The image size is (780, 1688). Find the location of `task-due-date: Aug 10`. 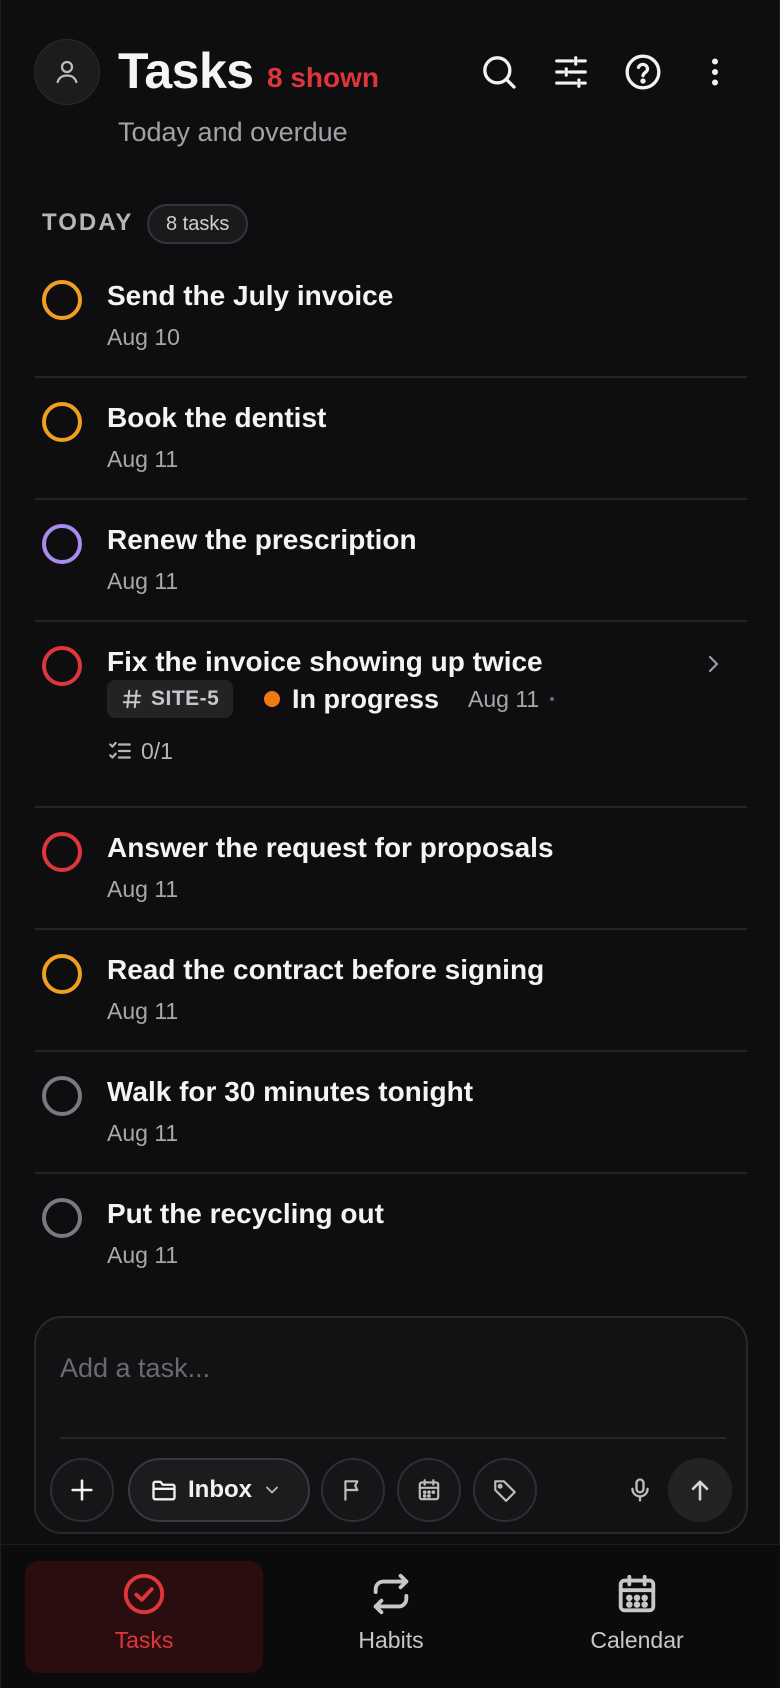

task-due-date: Aug 10 is located at coordinates (143, 337).